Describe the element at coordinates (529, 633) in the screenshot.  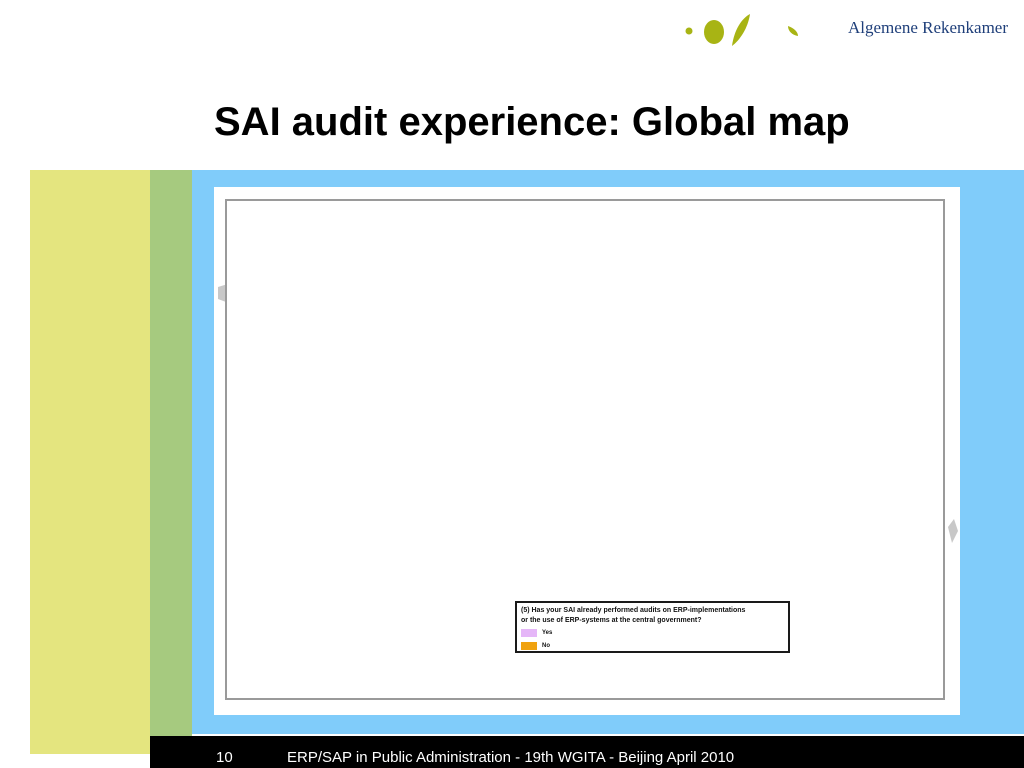
I see `legend-swatch-yes` at that location.